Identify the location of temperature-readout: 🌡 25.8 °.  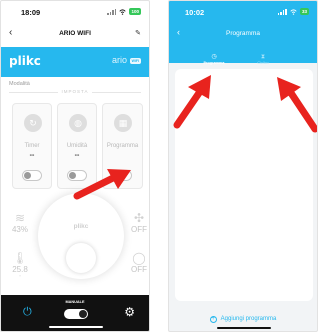
(20, 265).